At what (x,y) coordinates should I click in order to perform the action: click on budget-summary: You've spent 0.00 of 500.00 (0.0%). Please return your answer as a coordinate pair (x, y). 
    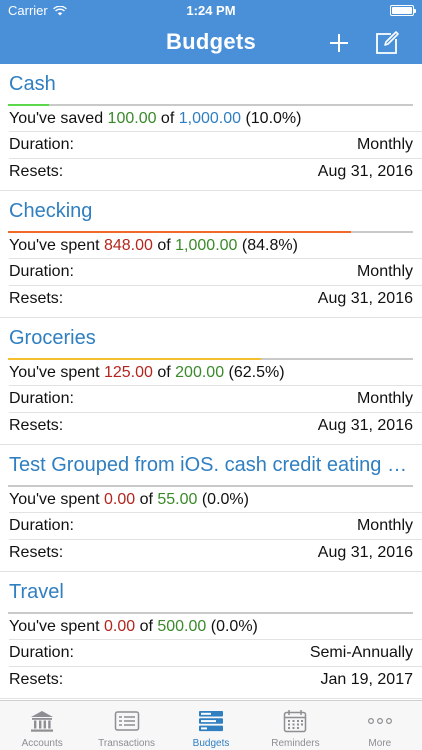
    Looking at the image, I should click on (211, 627).